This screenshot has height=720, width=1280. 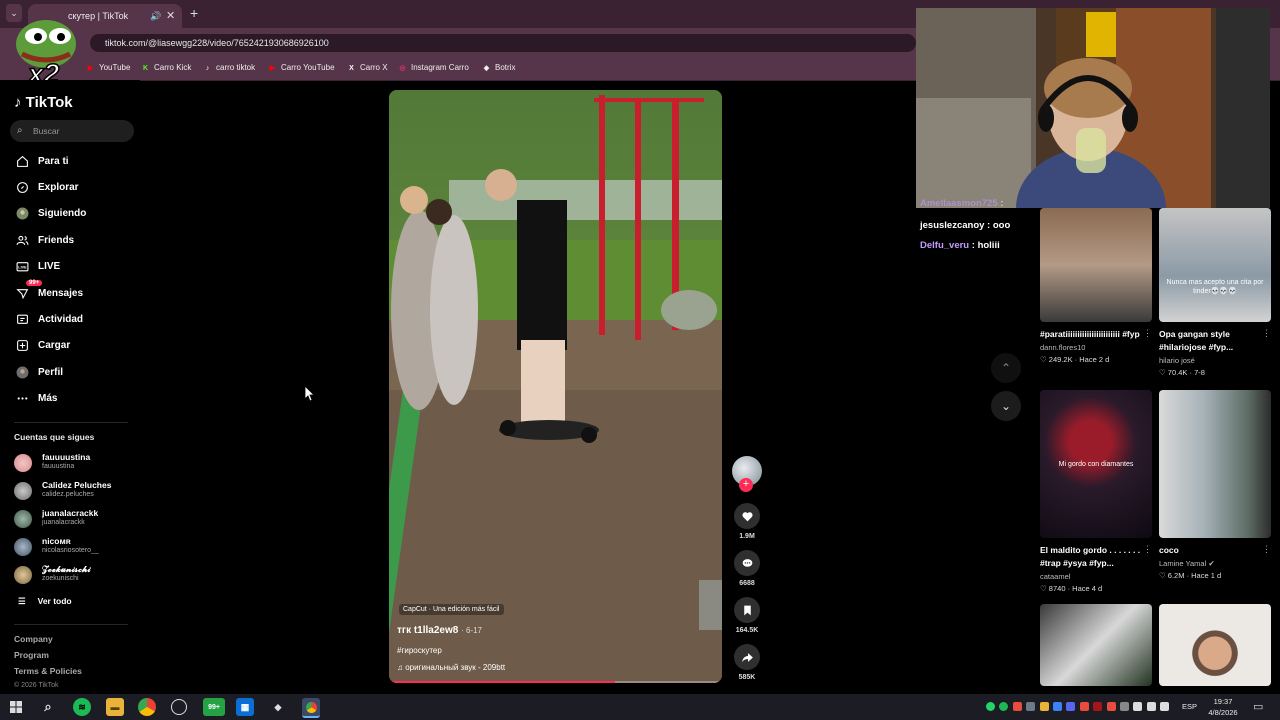 I want to click on bluetooth-icon, so click(x=1057, y=706).